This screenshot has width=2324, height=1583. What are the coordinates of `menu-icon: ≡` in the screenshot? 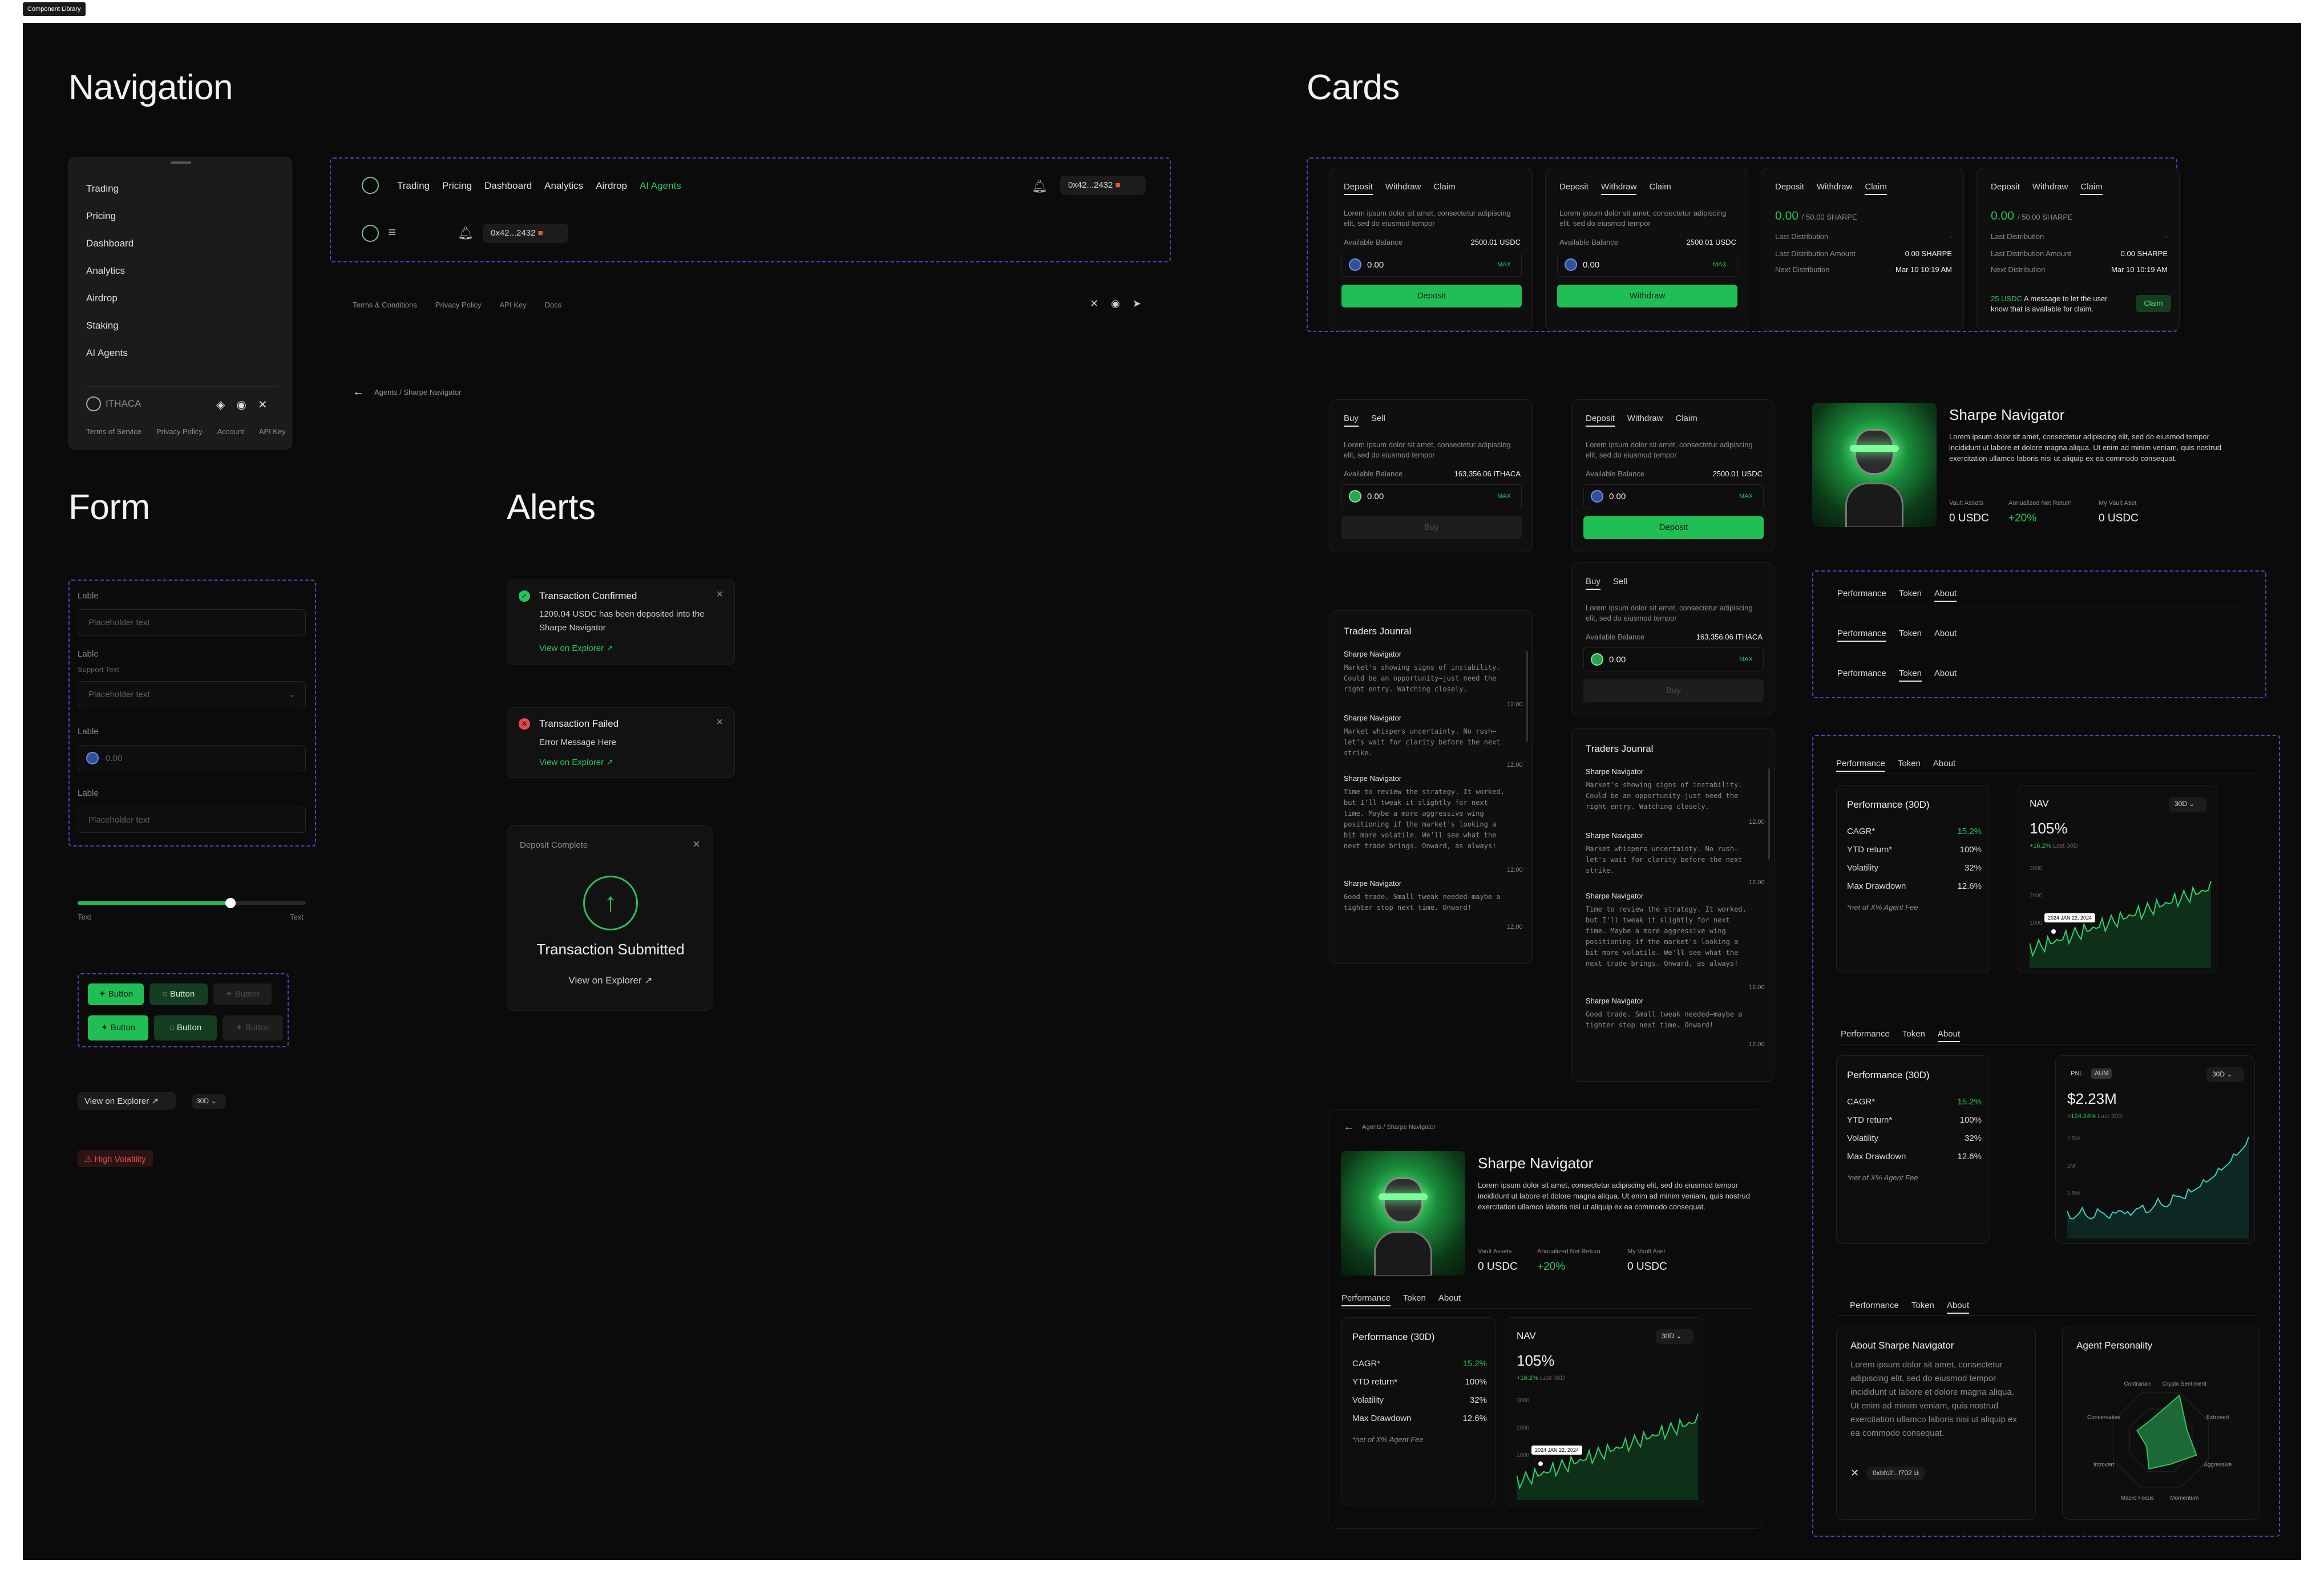 It's located at (392, 233).